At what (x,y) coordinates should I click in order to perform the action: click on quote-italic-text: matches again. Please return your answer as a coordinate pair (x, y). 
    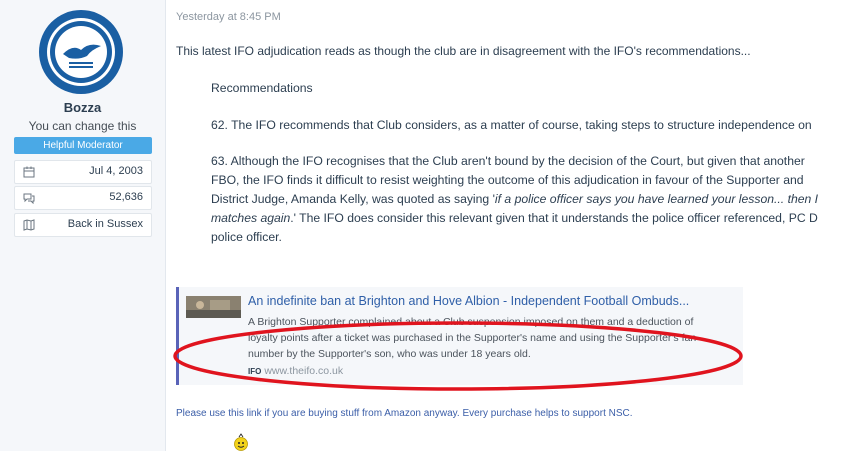
    Looking at the image, I should click on (251, 218).